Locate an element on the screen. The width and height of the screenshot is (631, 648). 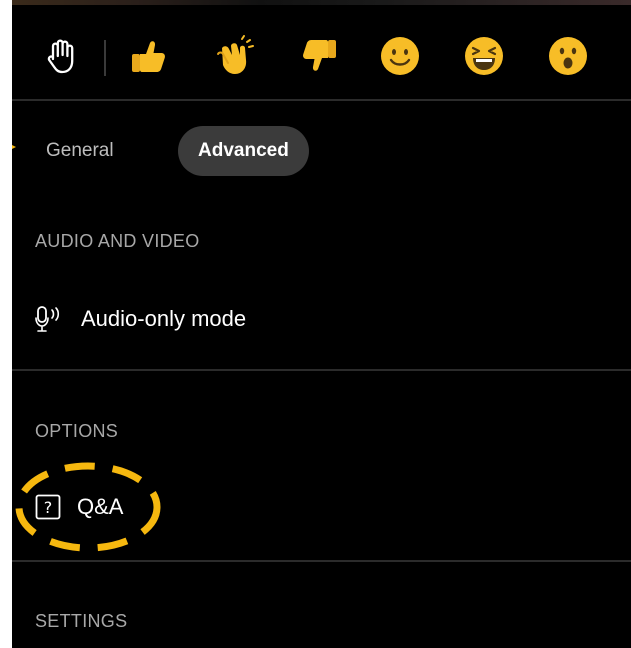
tab-general: General is located at coordinates (80, 151).